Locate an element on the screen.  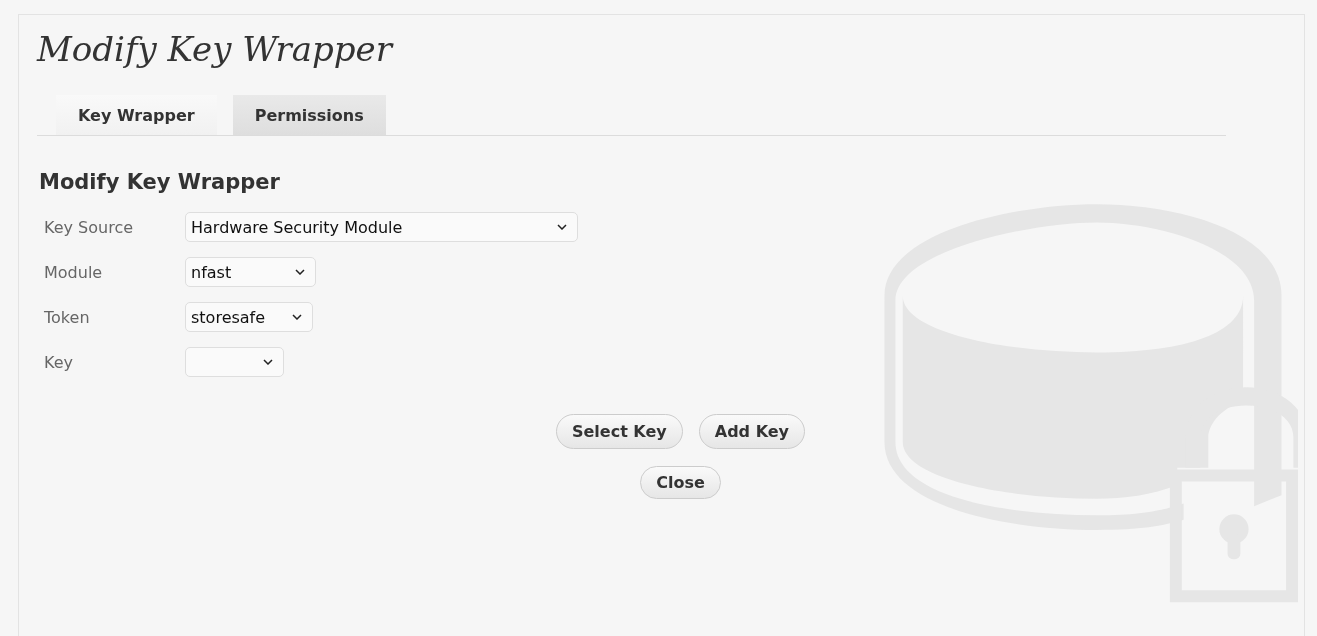
dropdown: storesafe is located at coordinates (249, 317).